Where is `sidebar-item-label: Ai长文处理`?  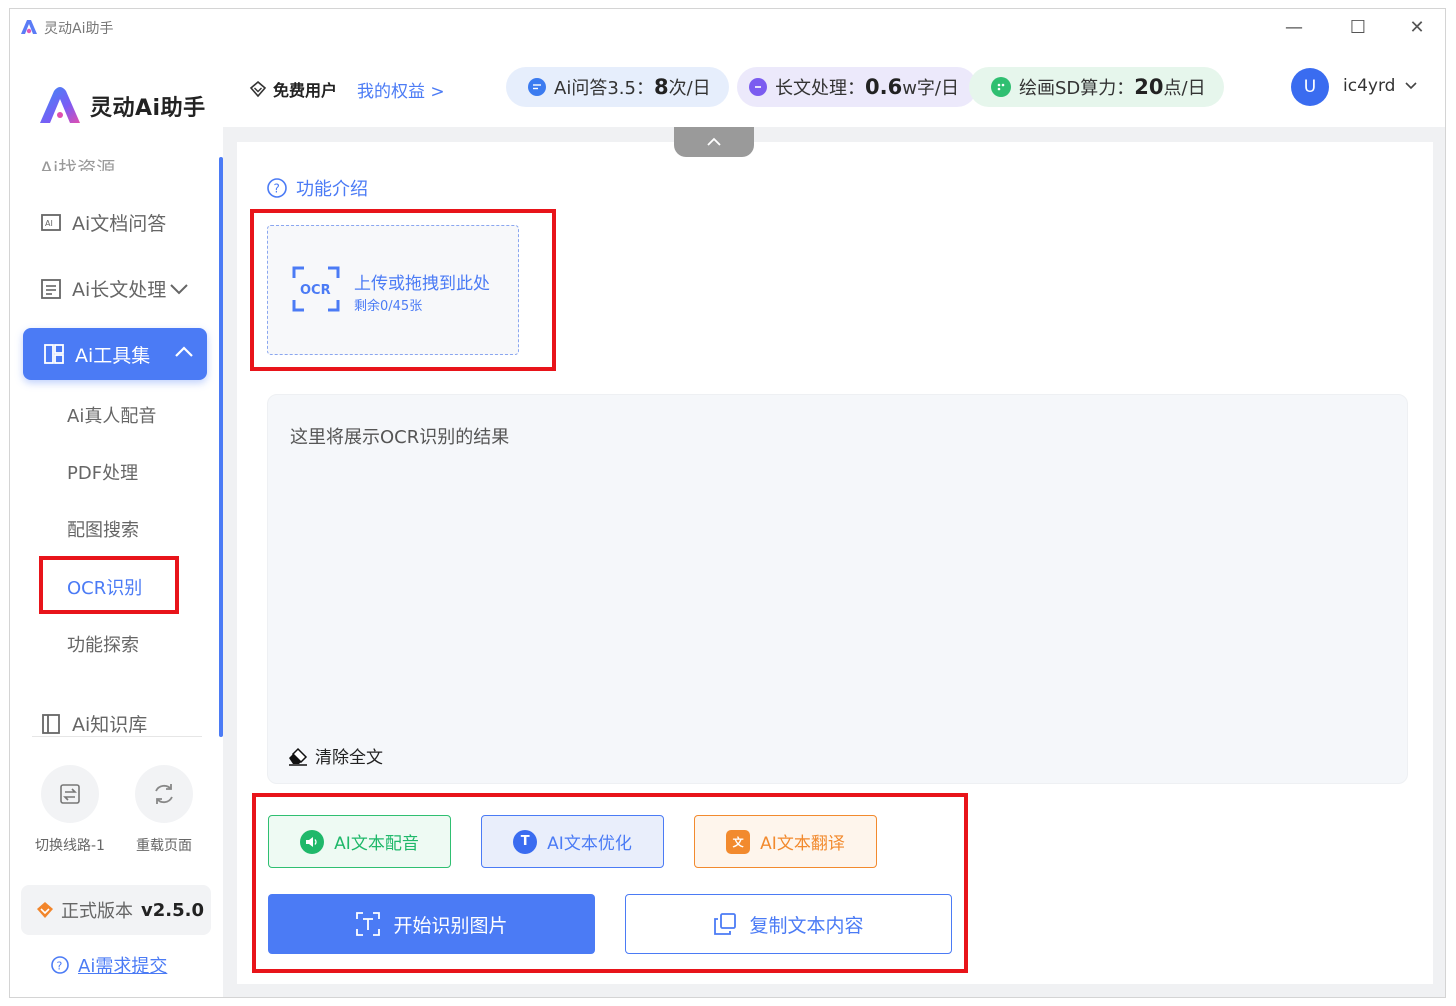
sidebar-item-label: Ai长文处理 is located at coordinates (119, 290).